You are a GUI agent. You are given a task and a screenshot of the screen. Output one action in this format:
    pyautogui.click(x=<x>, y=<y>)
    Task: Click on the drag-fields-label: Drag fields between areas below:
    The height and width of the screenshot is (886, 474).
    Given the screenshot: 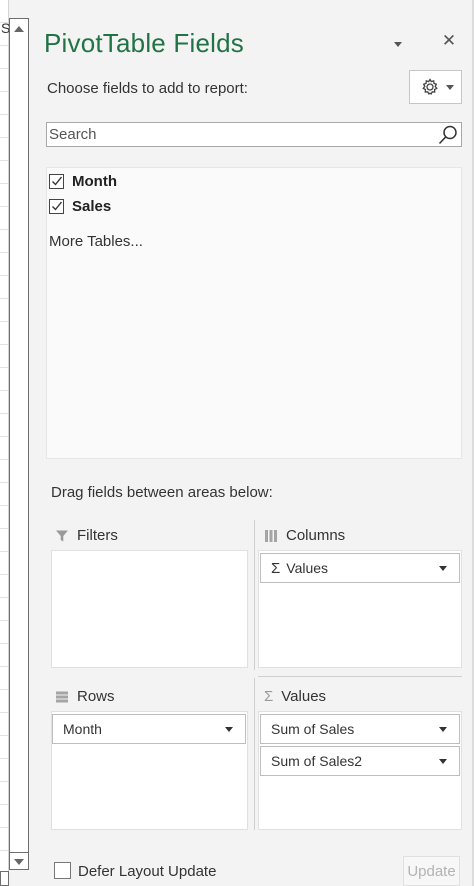 What is the action you would take?
    pyautogui.click(x=162, y=492)
    